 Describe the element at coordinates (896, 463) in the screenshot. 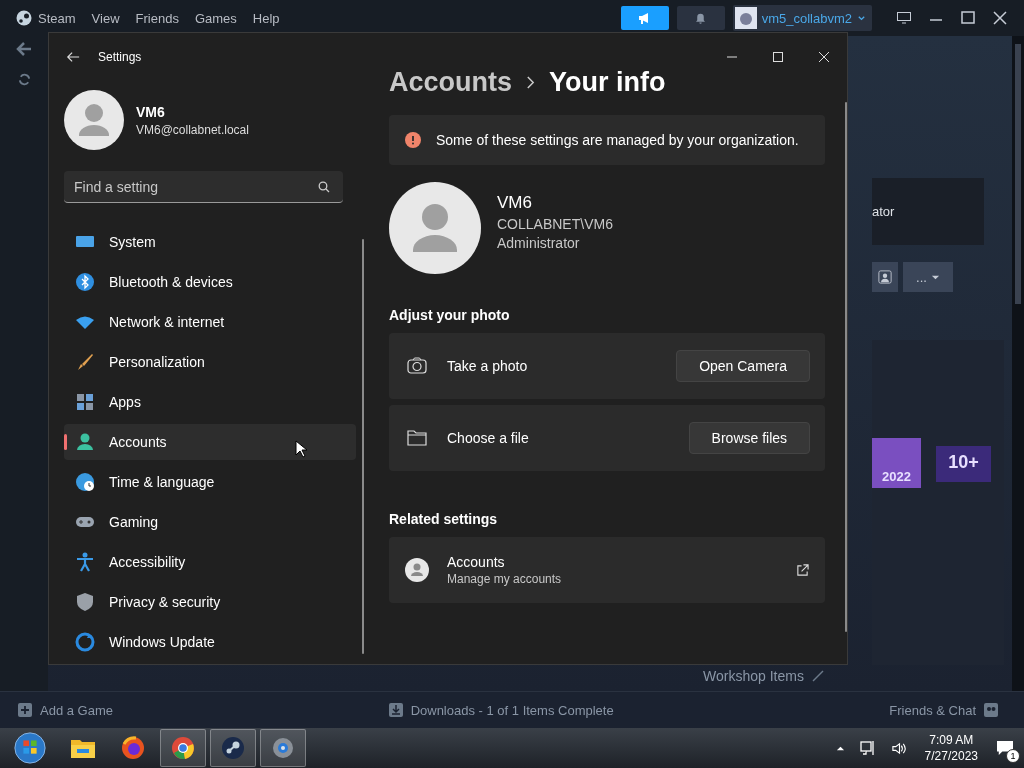

I see `badge: 2022` at that location.